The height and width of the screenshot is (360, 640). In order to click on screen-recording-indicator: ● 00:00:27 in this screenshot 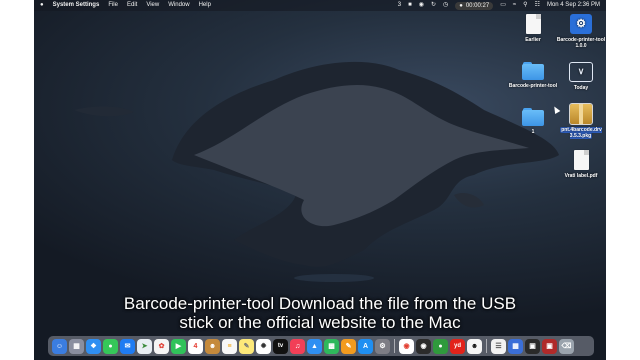, I will do `click(474, 5)`.